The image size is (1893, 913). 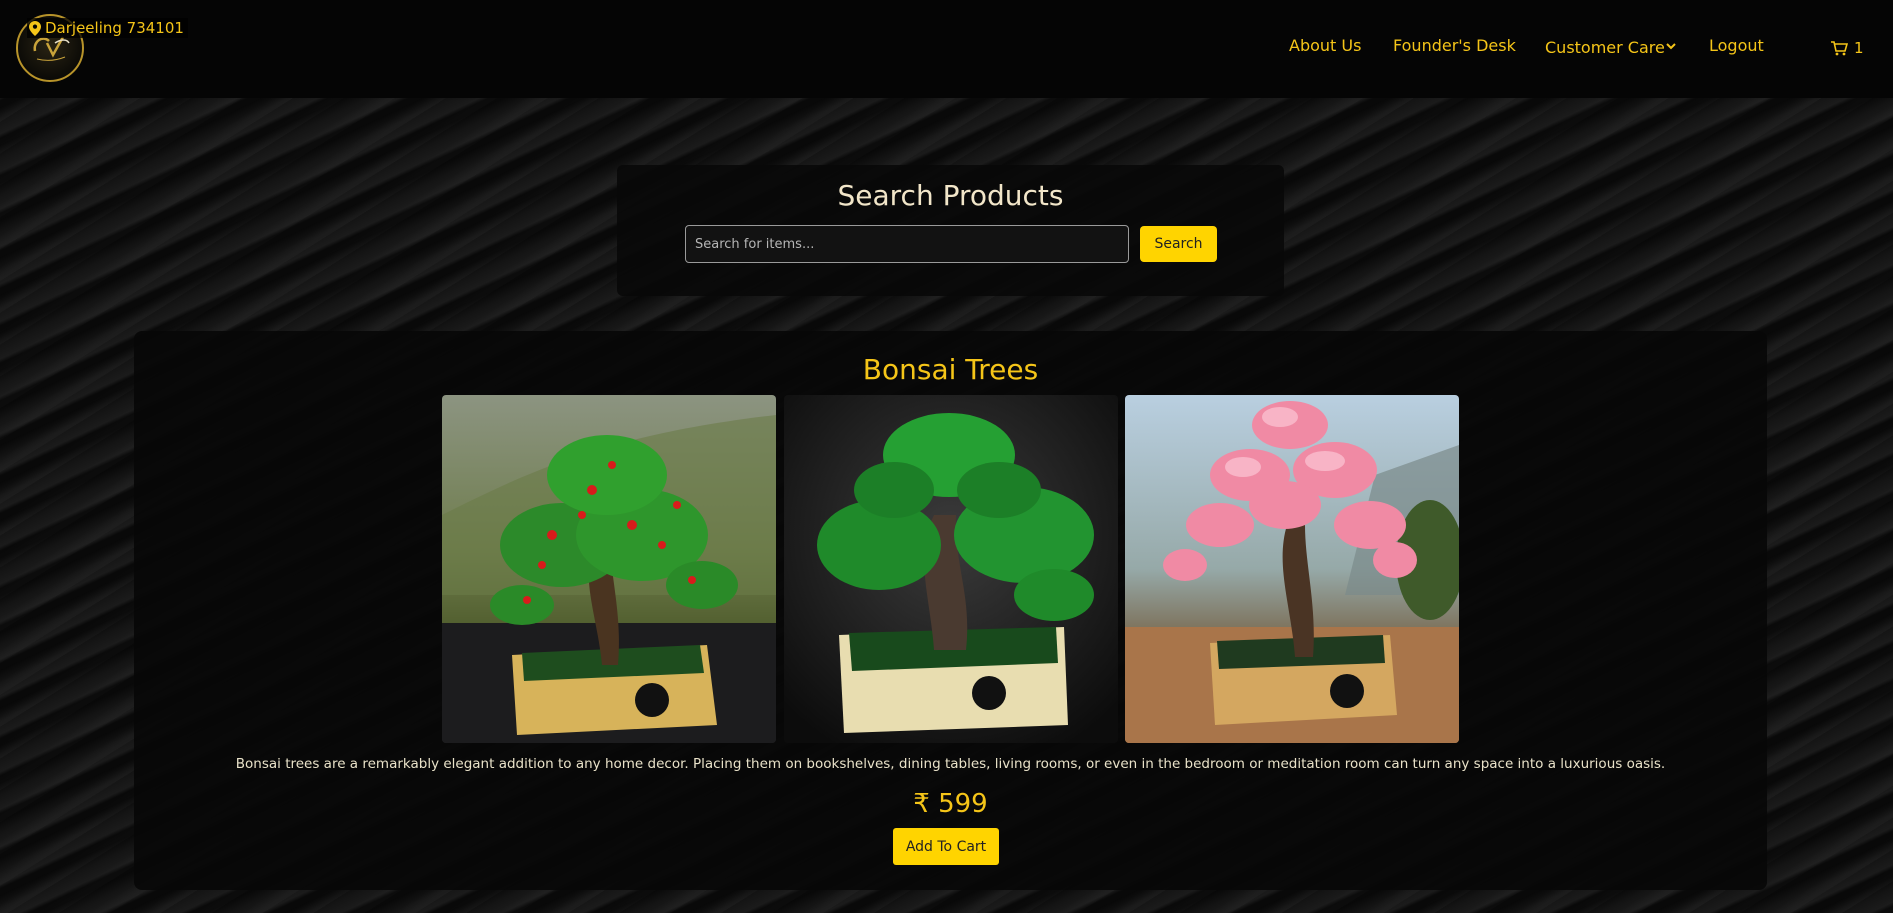 What do you see at coordinates (1839, 47) in the screenshot?
I see `cart-icon` at bounding box center [1839, 47].